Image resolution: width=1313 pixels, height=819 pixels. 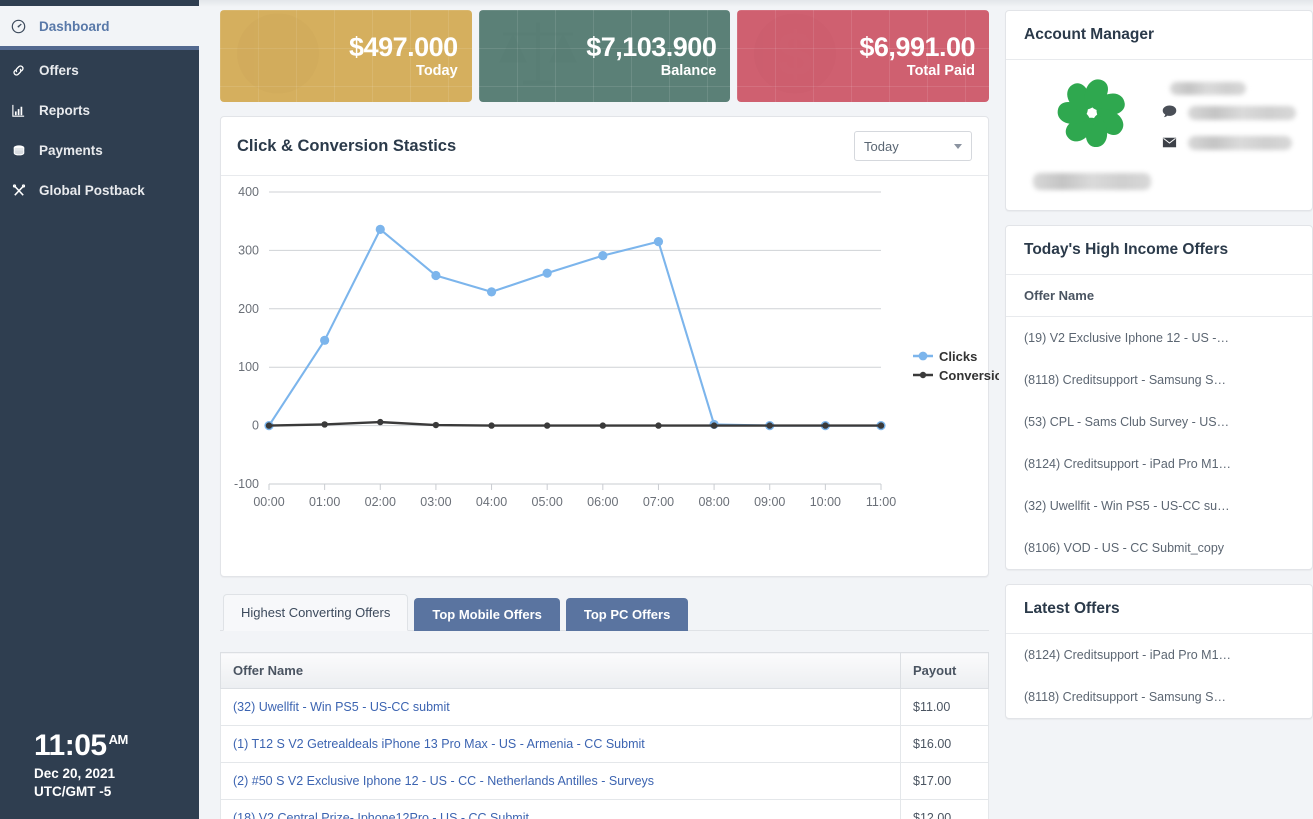 I want to click on svg-text: 05:00, so click(x=547, y=502).